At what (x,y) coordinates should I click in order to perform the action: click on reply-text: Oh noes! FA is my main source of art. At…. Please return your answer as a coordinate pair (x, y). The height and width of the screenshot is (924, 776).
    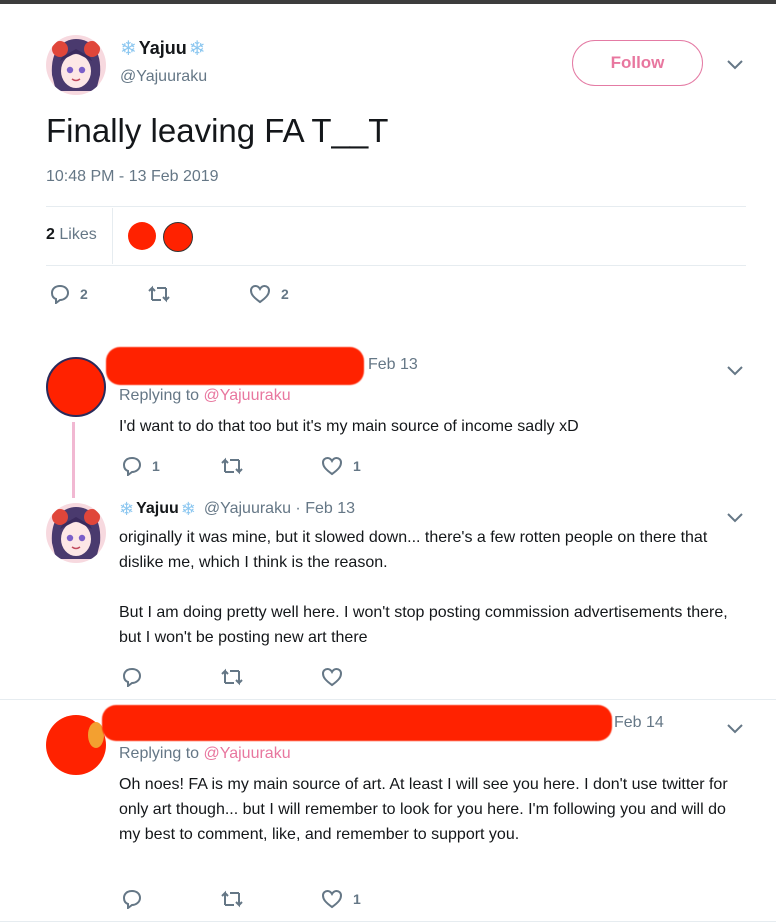
    Looking at the image, I should click on (423, 809).